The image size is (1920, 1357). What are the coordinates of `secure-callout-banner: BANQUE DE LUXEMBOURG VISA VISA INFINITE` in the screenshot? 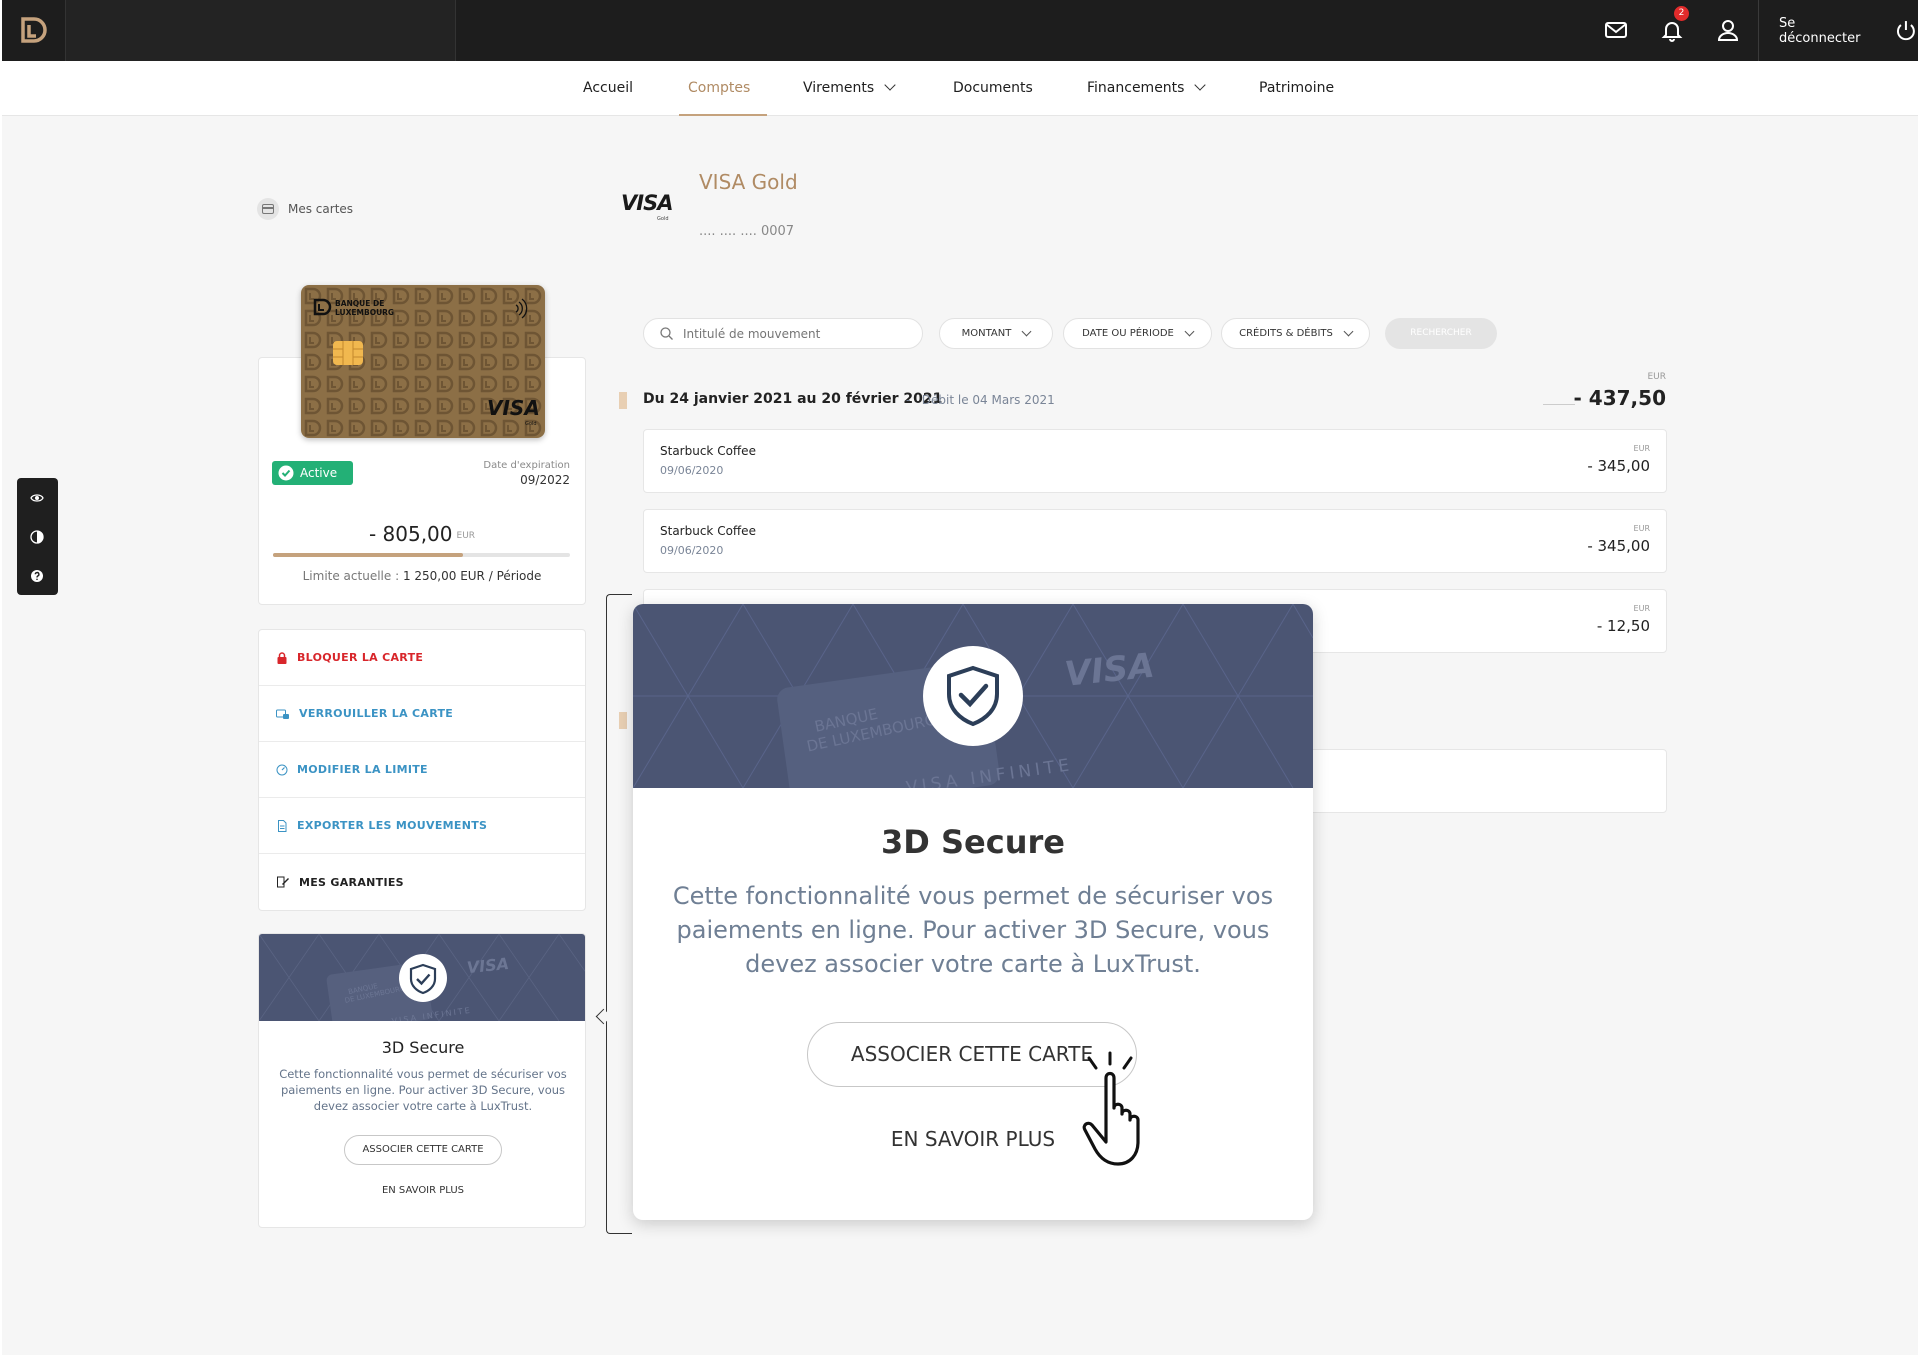 It's located at (973, 696).